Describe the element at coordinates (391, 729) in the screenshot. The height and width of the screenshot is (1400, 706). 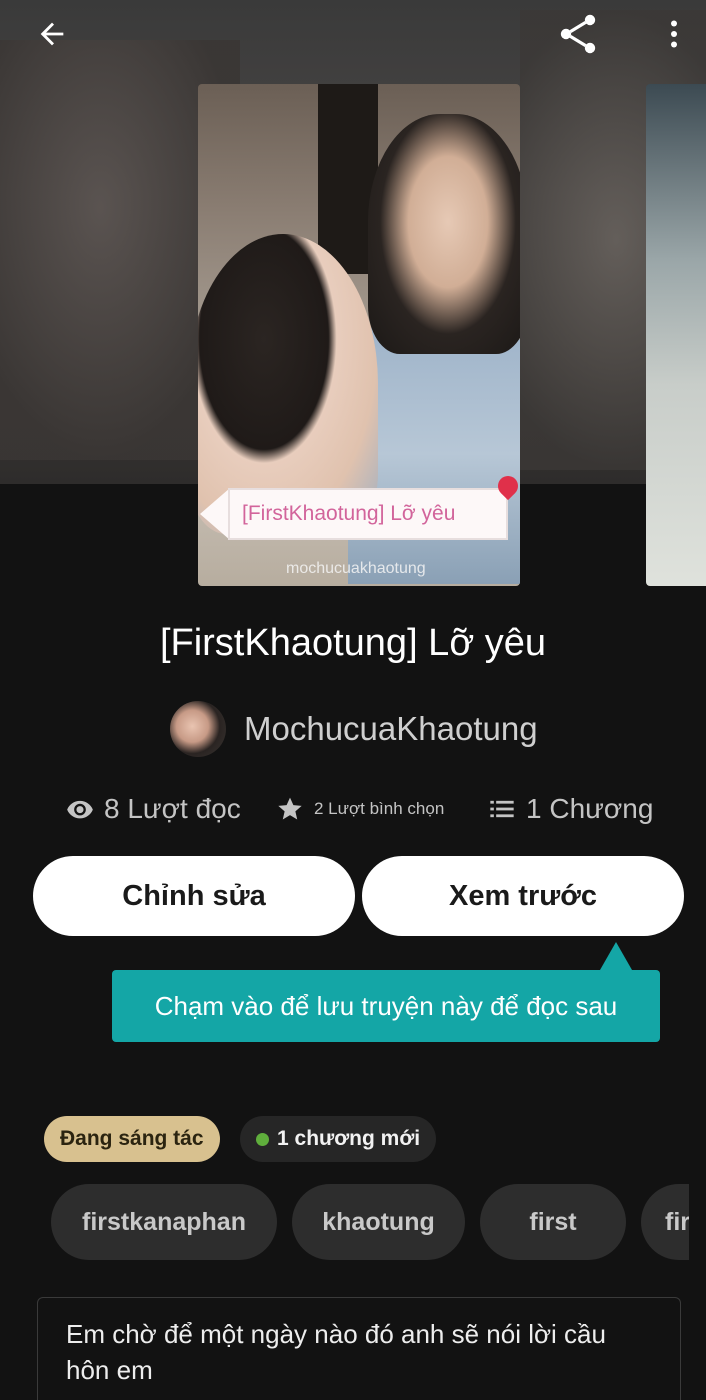
I see `author-name: MochucuaKhaotung` at that location.